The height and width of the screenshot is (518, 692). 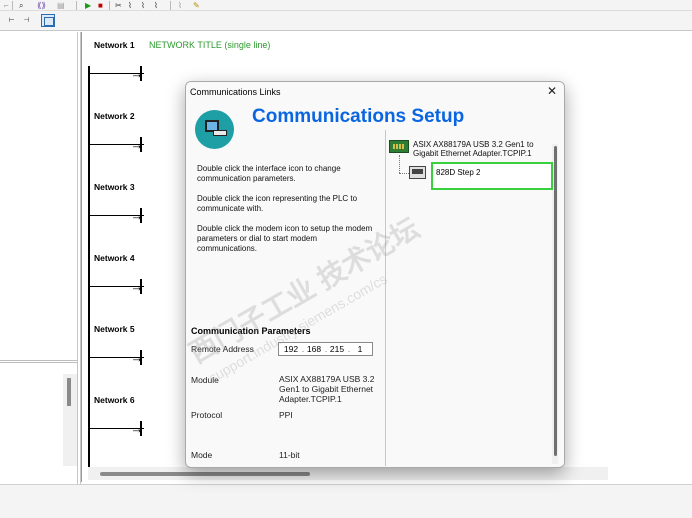 What do you see at coordinates (360, 349) in the screenshot?
I see `ip-octet: 1` at bounding box center [360, 349].